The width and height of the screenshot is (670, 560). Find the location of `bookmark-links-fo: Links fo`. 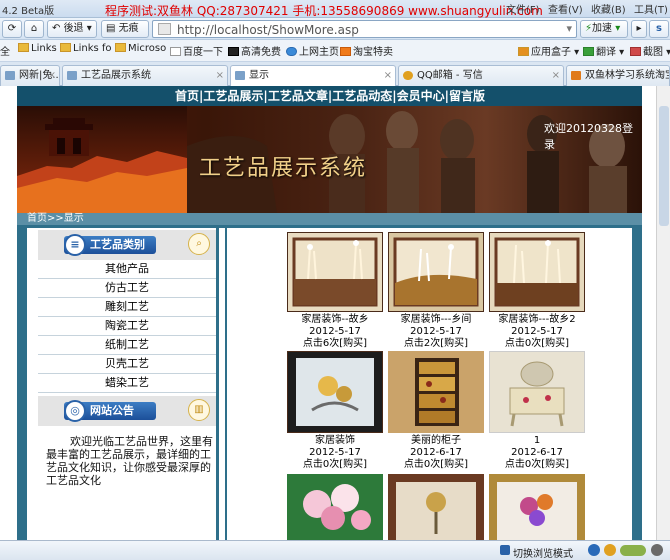

bookmark-links-fo: Links fo is located at coordinates (86, 48).